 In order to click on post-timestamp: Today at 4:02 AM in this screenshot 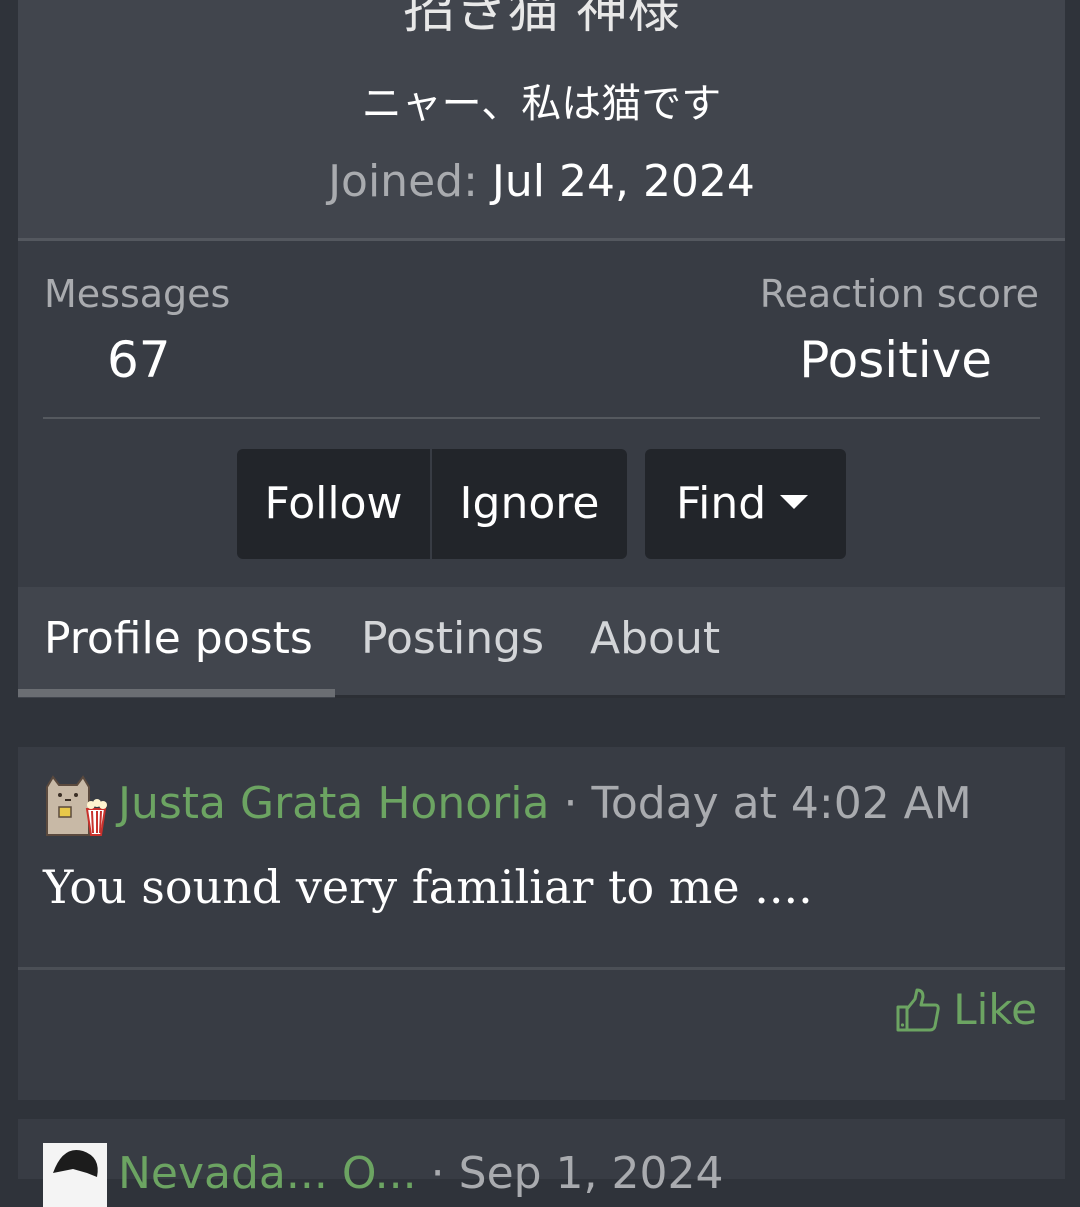, I will do `click(781, 803)`.